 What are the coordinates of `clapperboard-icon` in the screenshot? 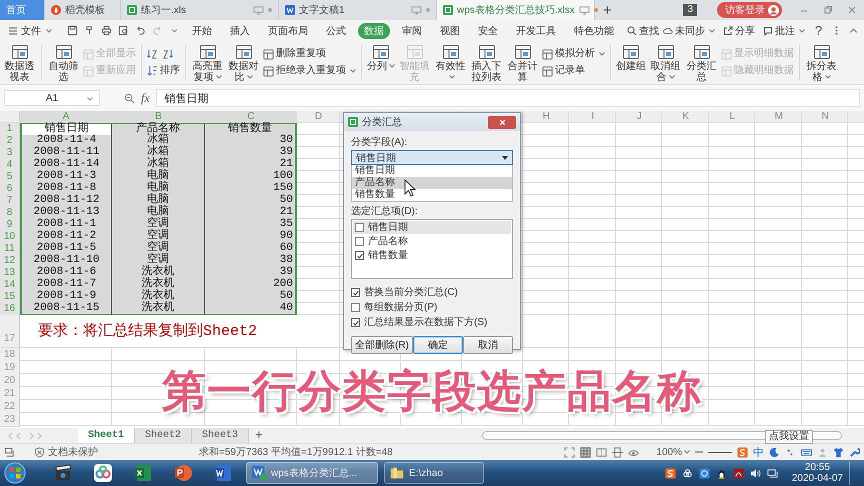 It's located at (63, 473).